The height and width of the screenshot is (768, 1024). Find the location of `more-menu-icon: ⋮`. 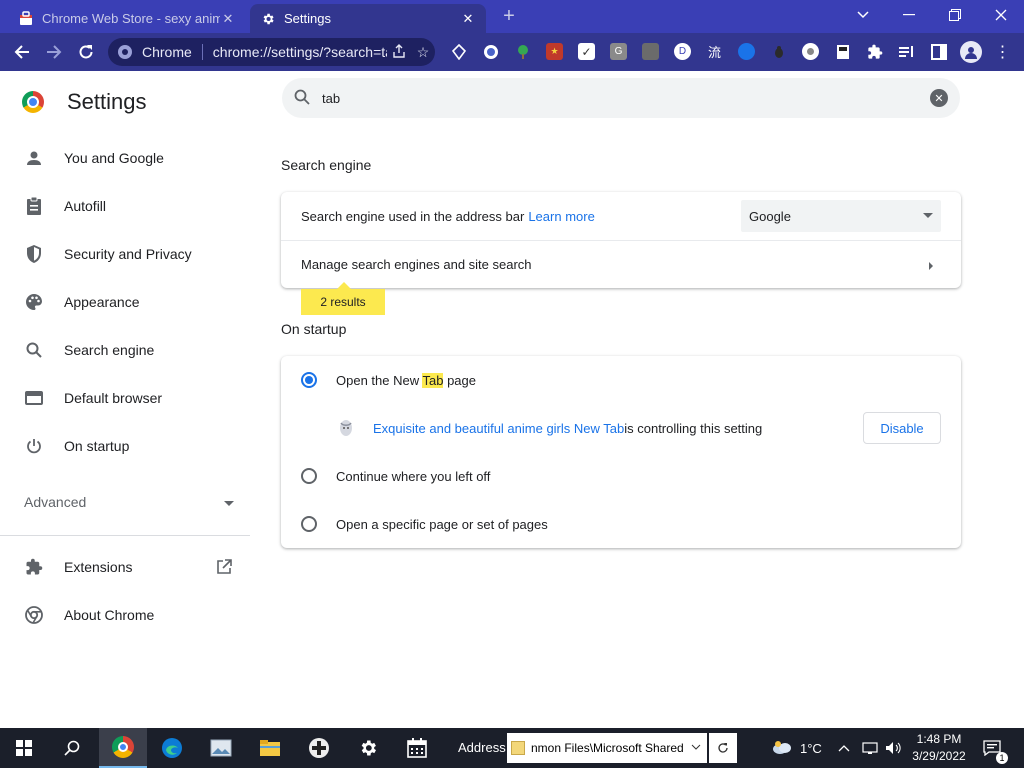

more-menu-icon: ⋮ is located at coordinates (1002, 52).